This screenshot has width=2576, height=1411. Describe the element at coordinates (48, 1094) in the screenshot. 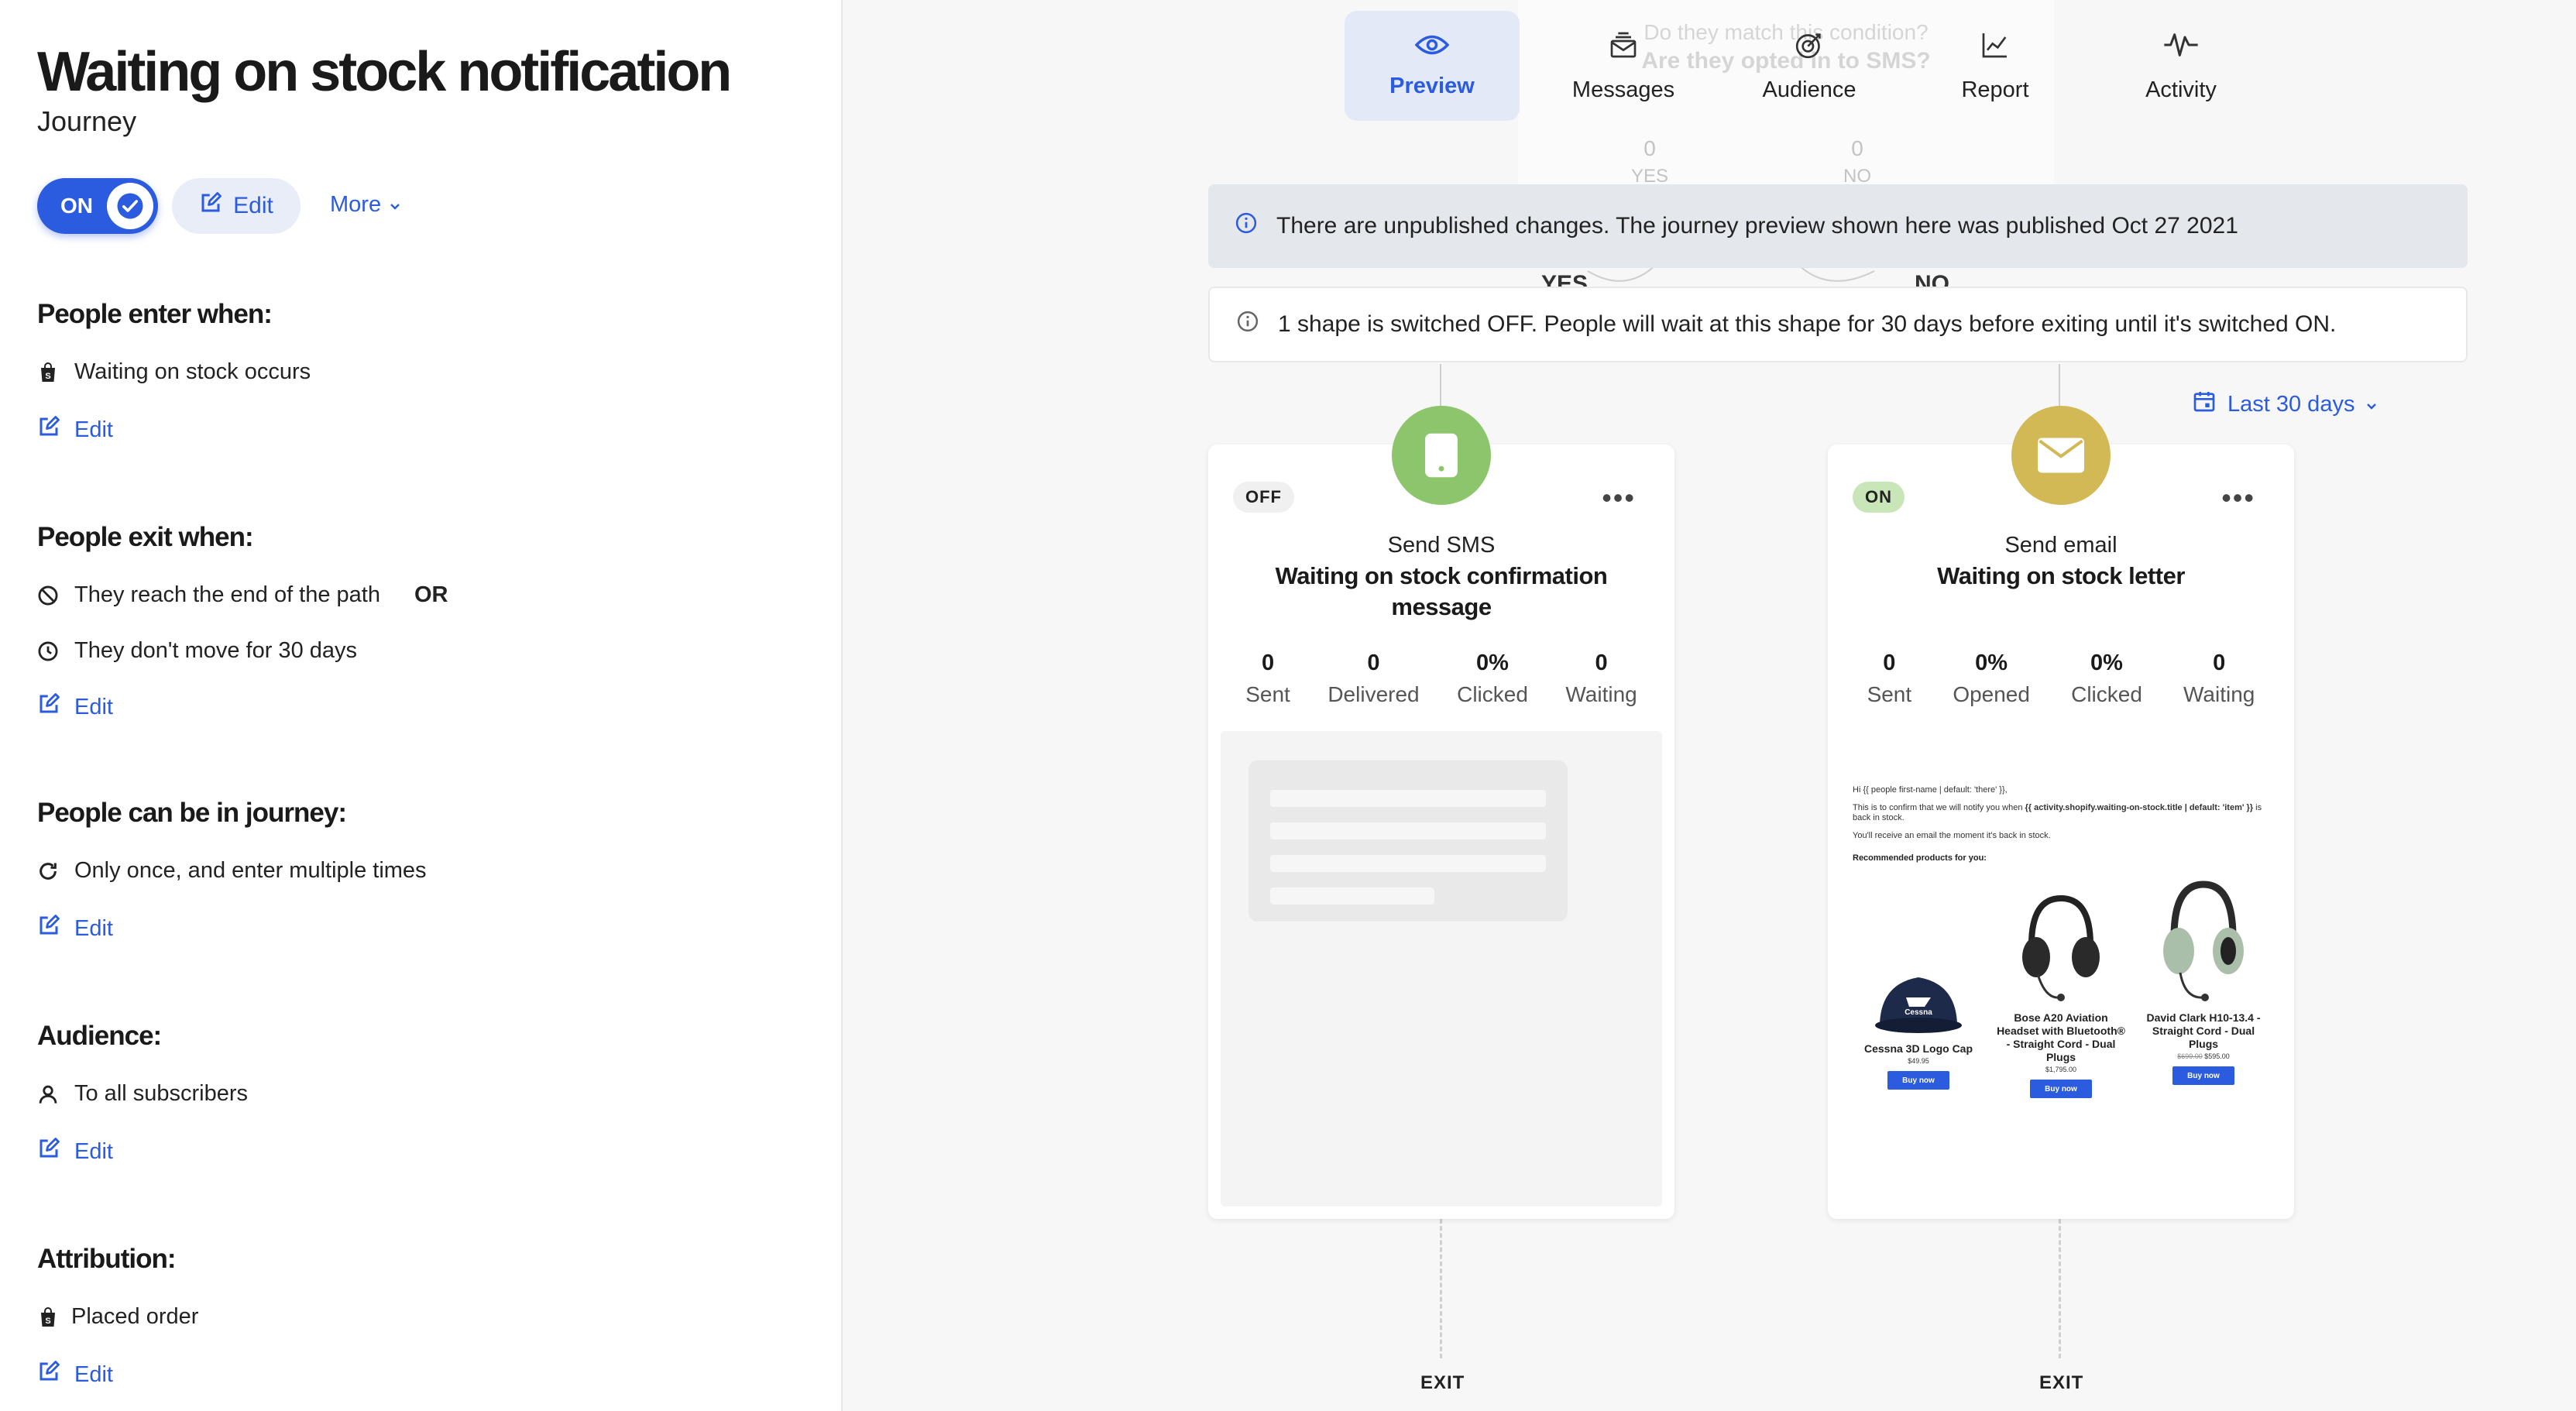

I see `person-icon` at that location.